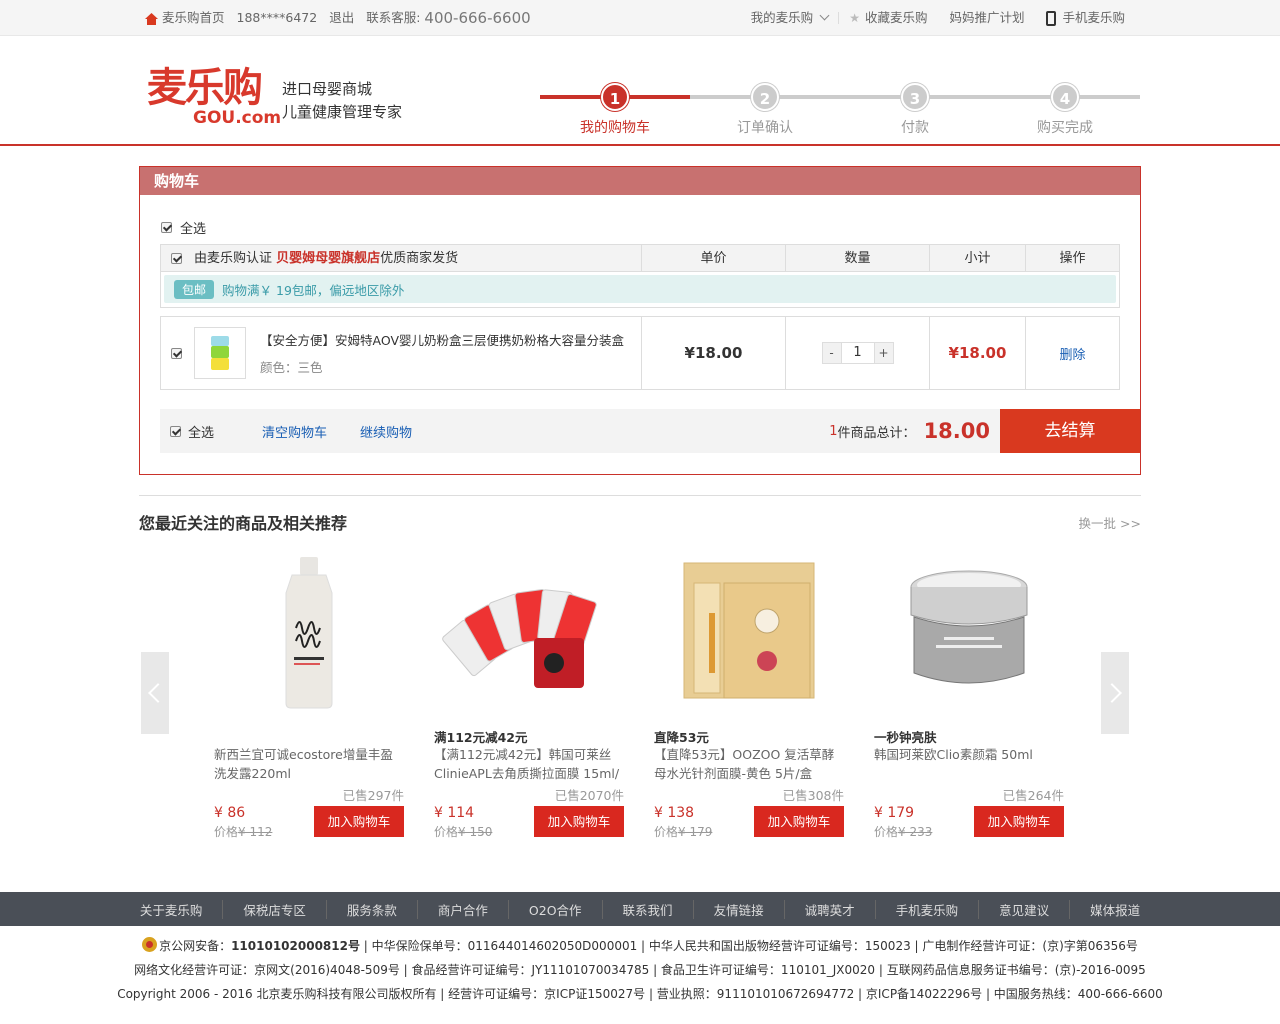 The width and height of the screenshot is (1280, 1024). I want to click on col-qty: 数量, so click(857, 258).